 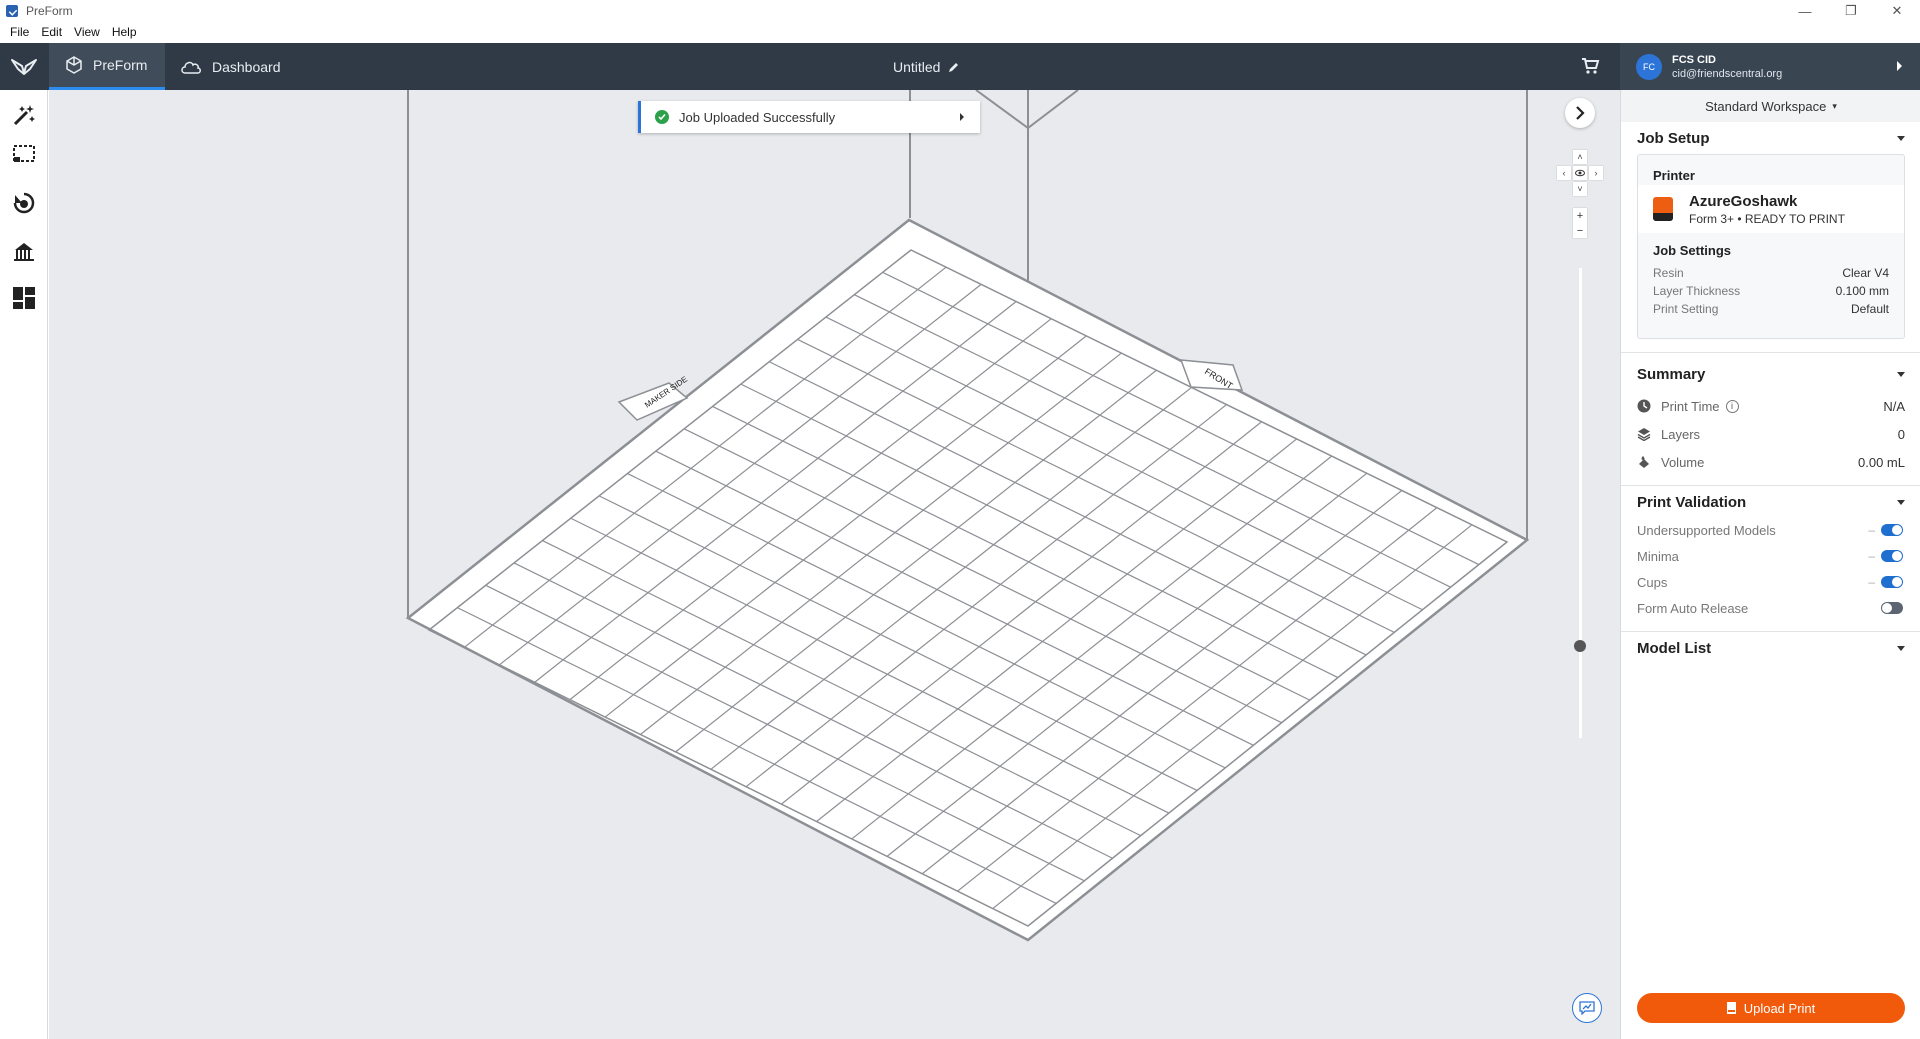 What do you see at coordinates (1892, 582) in the screenshot?
I see `cups-toggle` at bounding box center [1892, 582].